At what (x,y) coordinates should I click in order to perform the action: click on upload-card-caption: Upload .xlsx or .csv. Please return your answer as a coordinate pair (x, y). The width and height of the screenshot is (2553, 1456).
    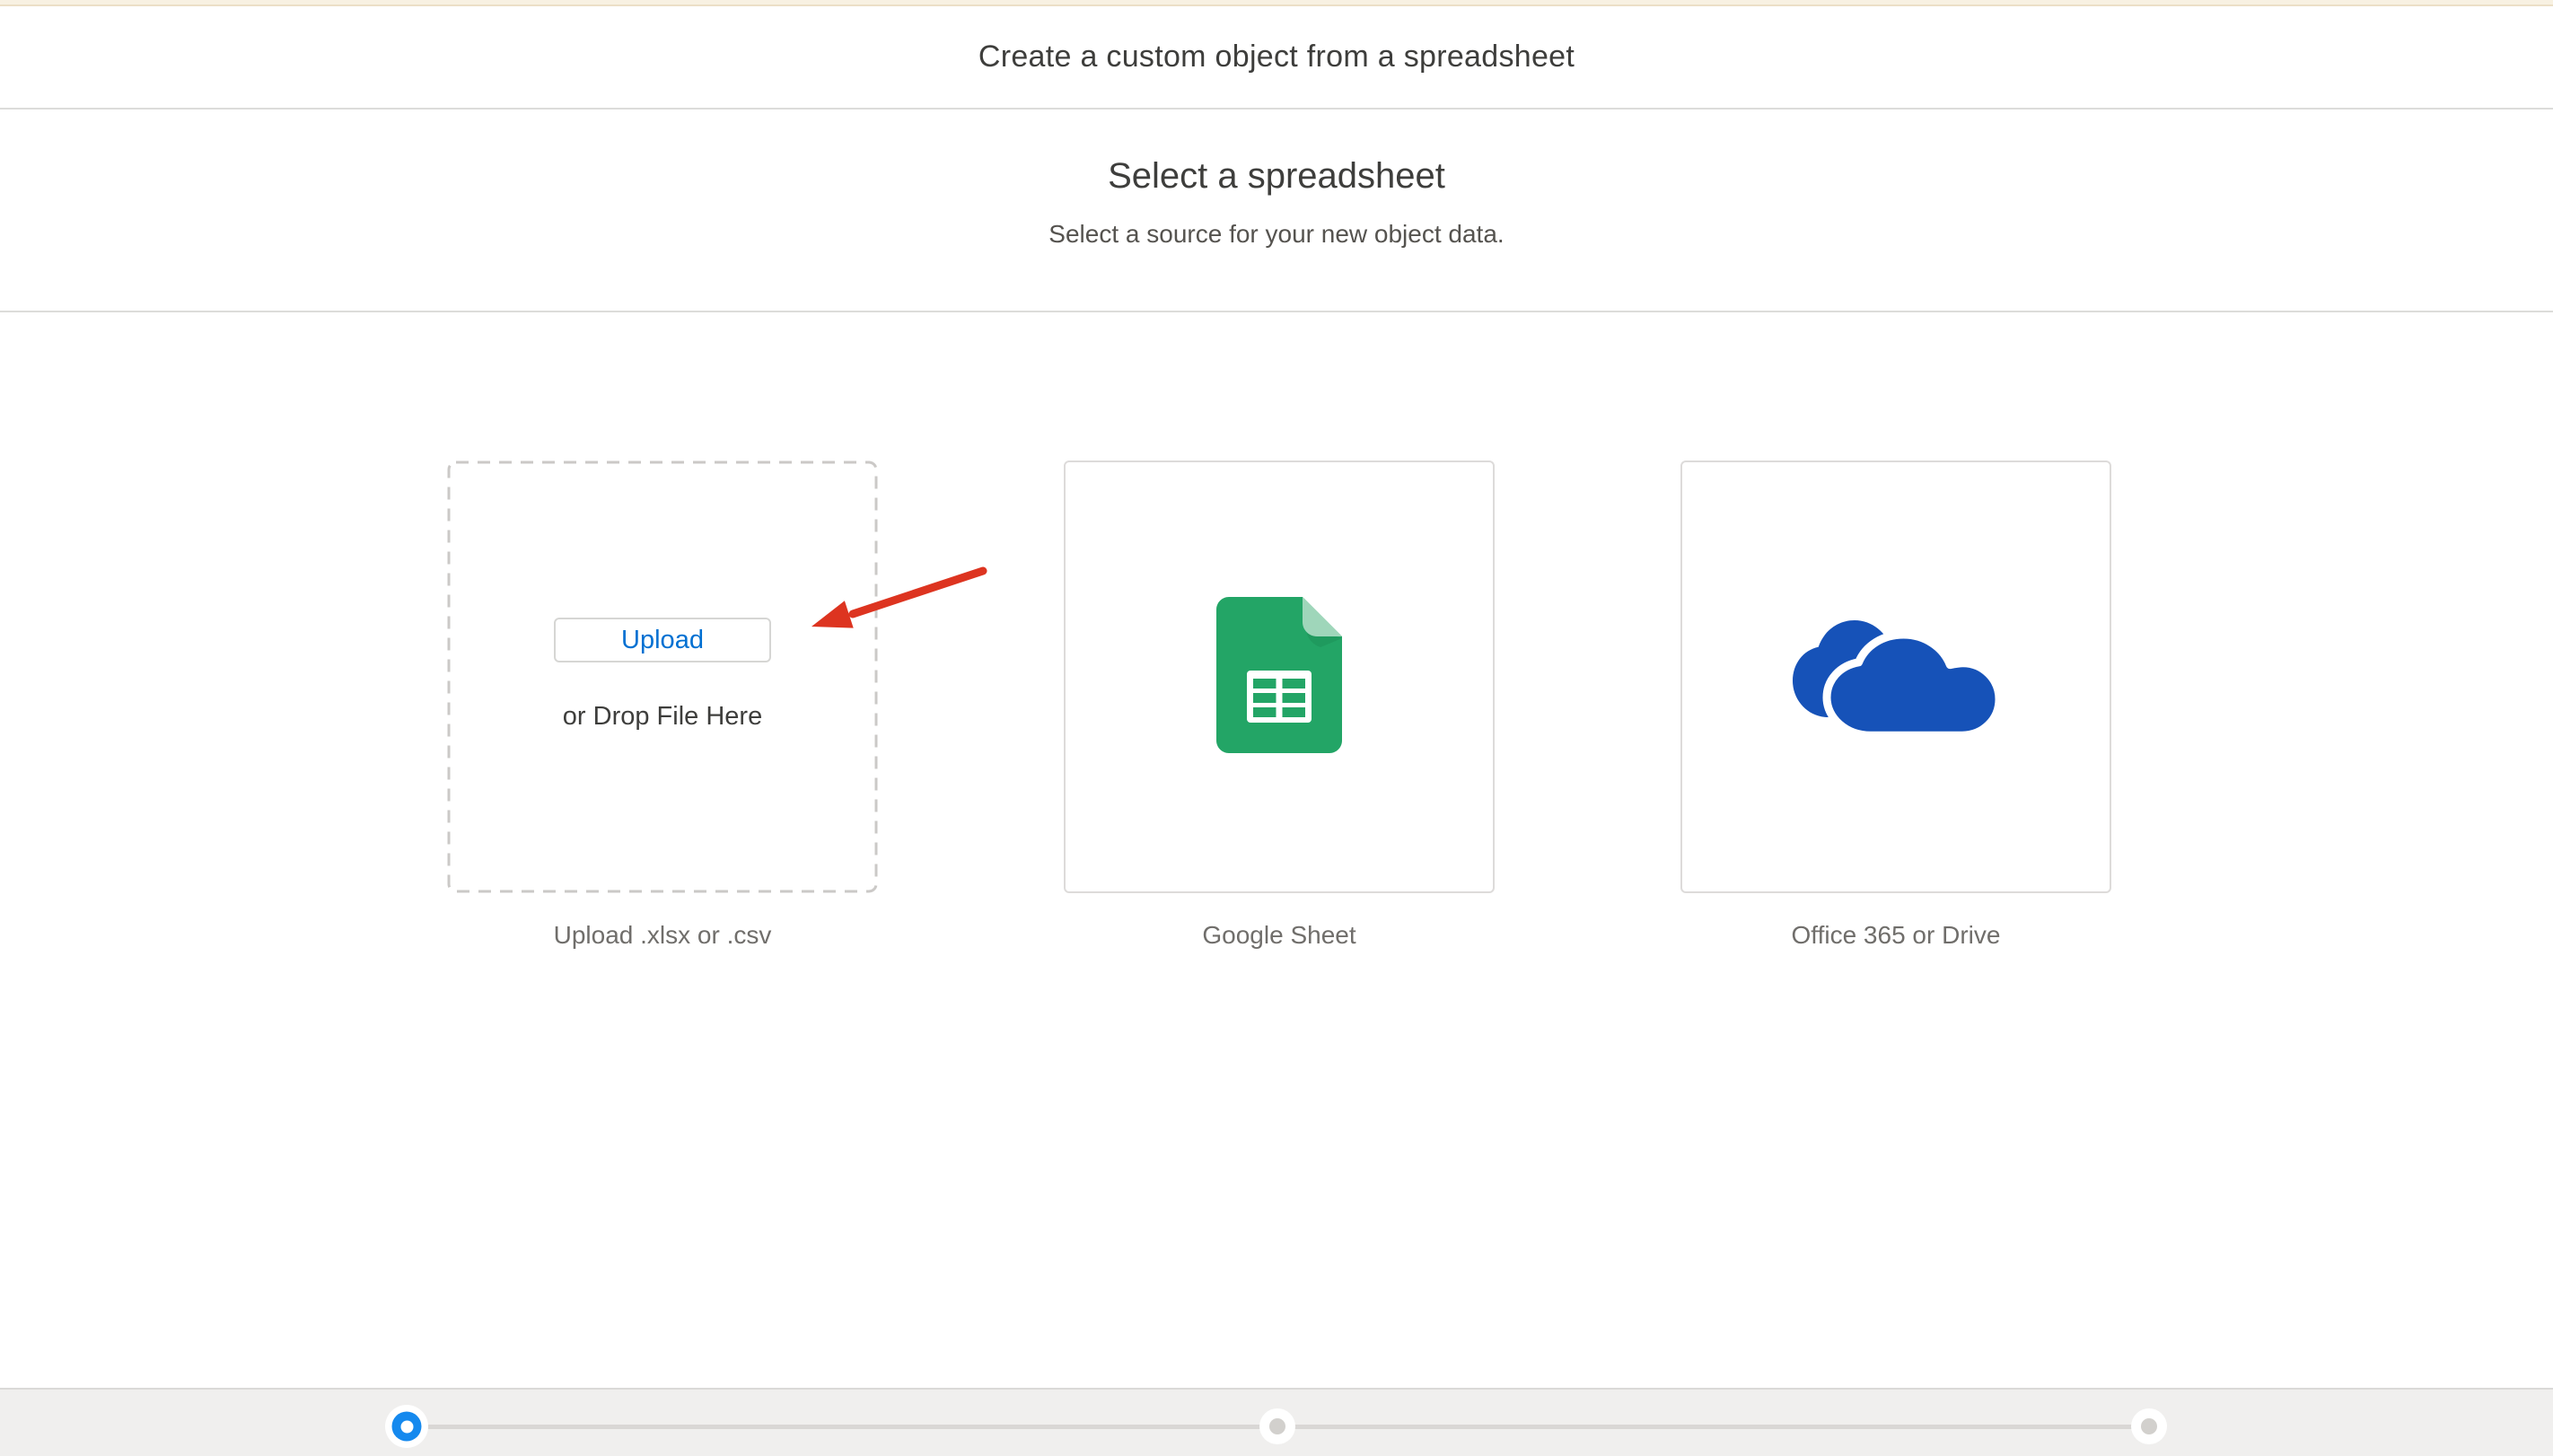
    Looking at the image, I should click on (663, 935).